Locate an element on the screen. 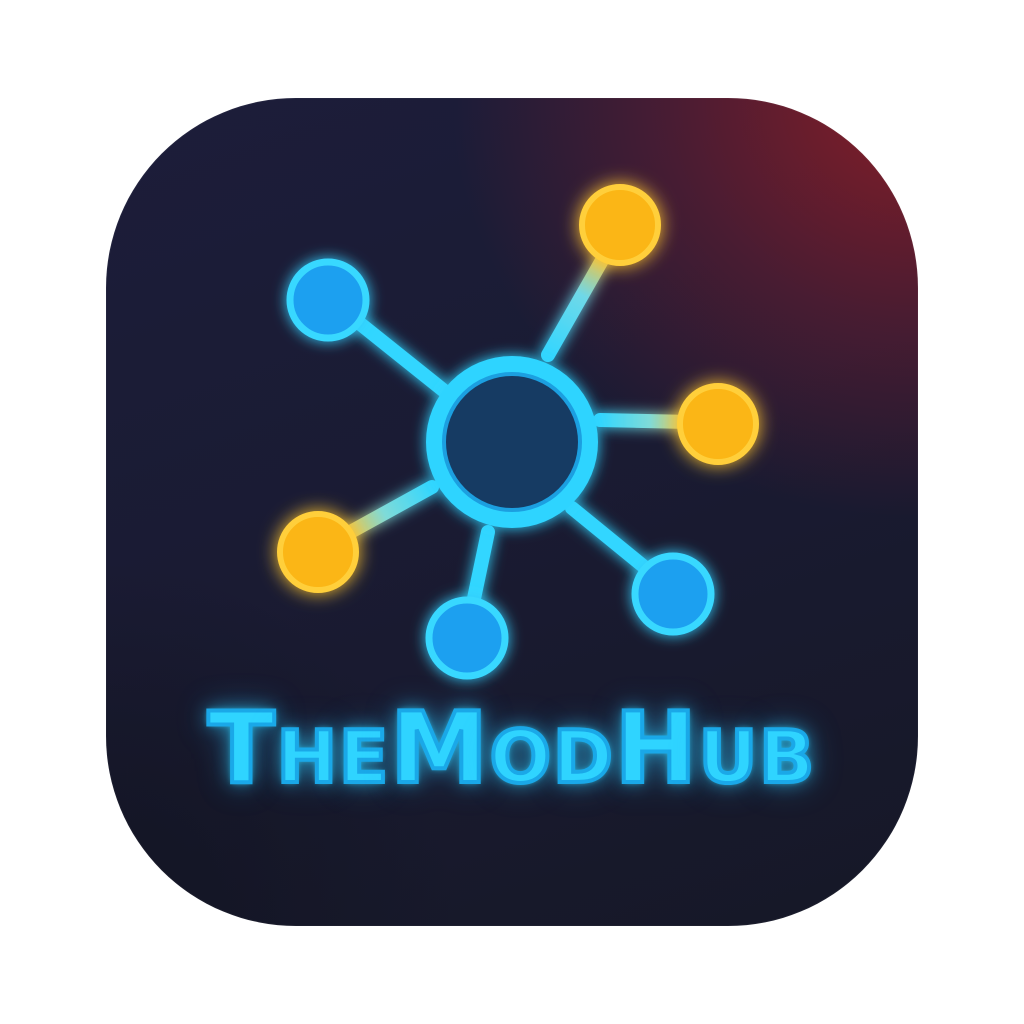  node-blue-bottom-right is located at coordinates (673, 594).